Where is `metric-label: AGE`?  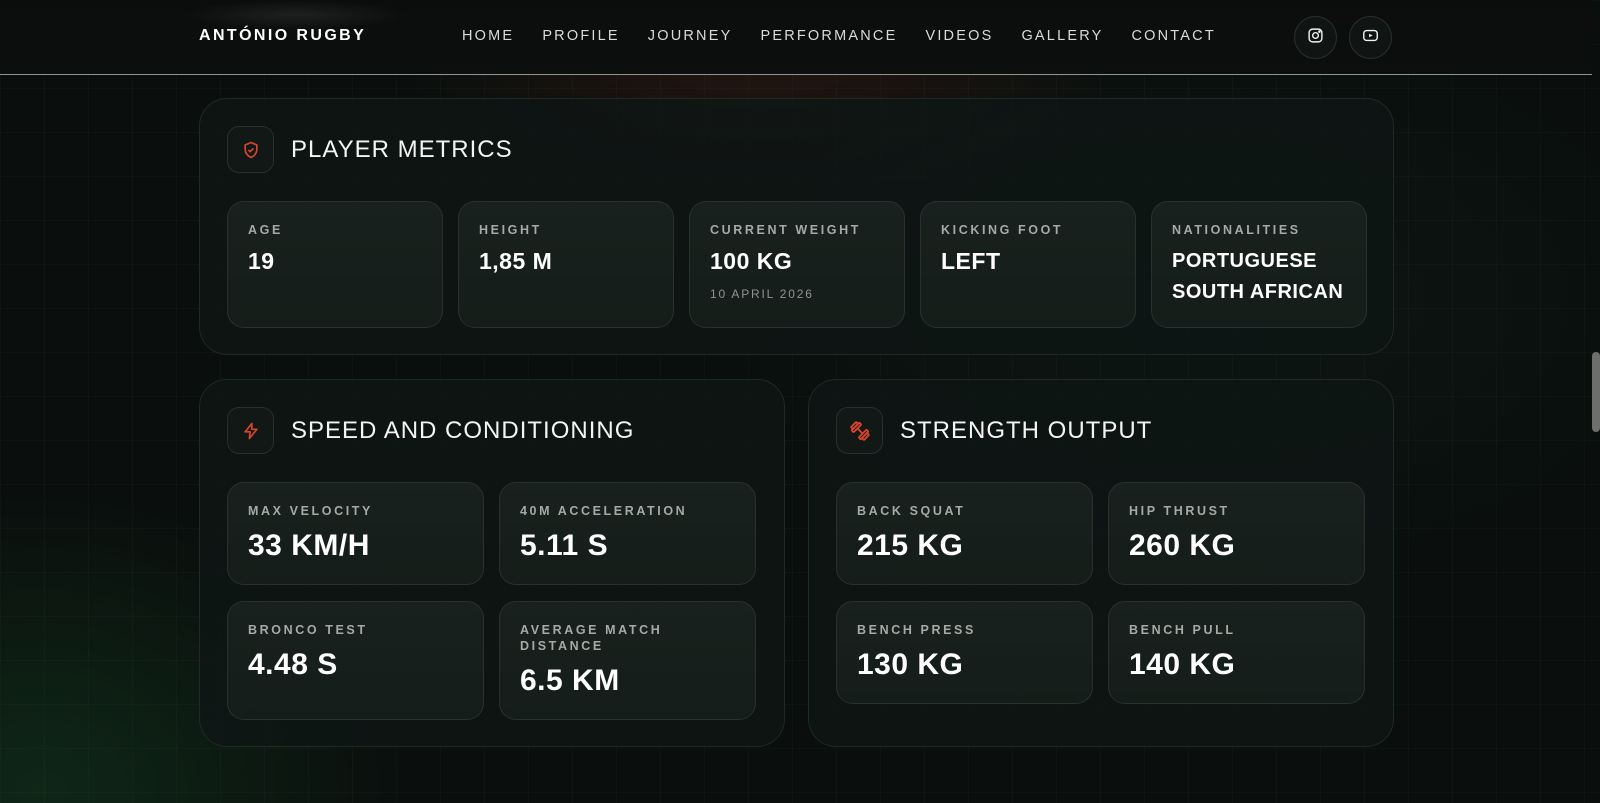
metric-label: AGE is located at coordinates (265, 230).